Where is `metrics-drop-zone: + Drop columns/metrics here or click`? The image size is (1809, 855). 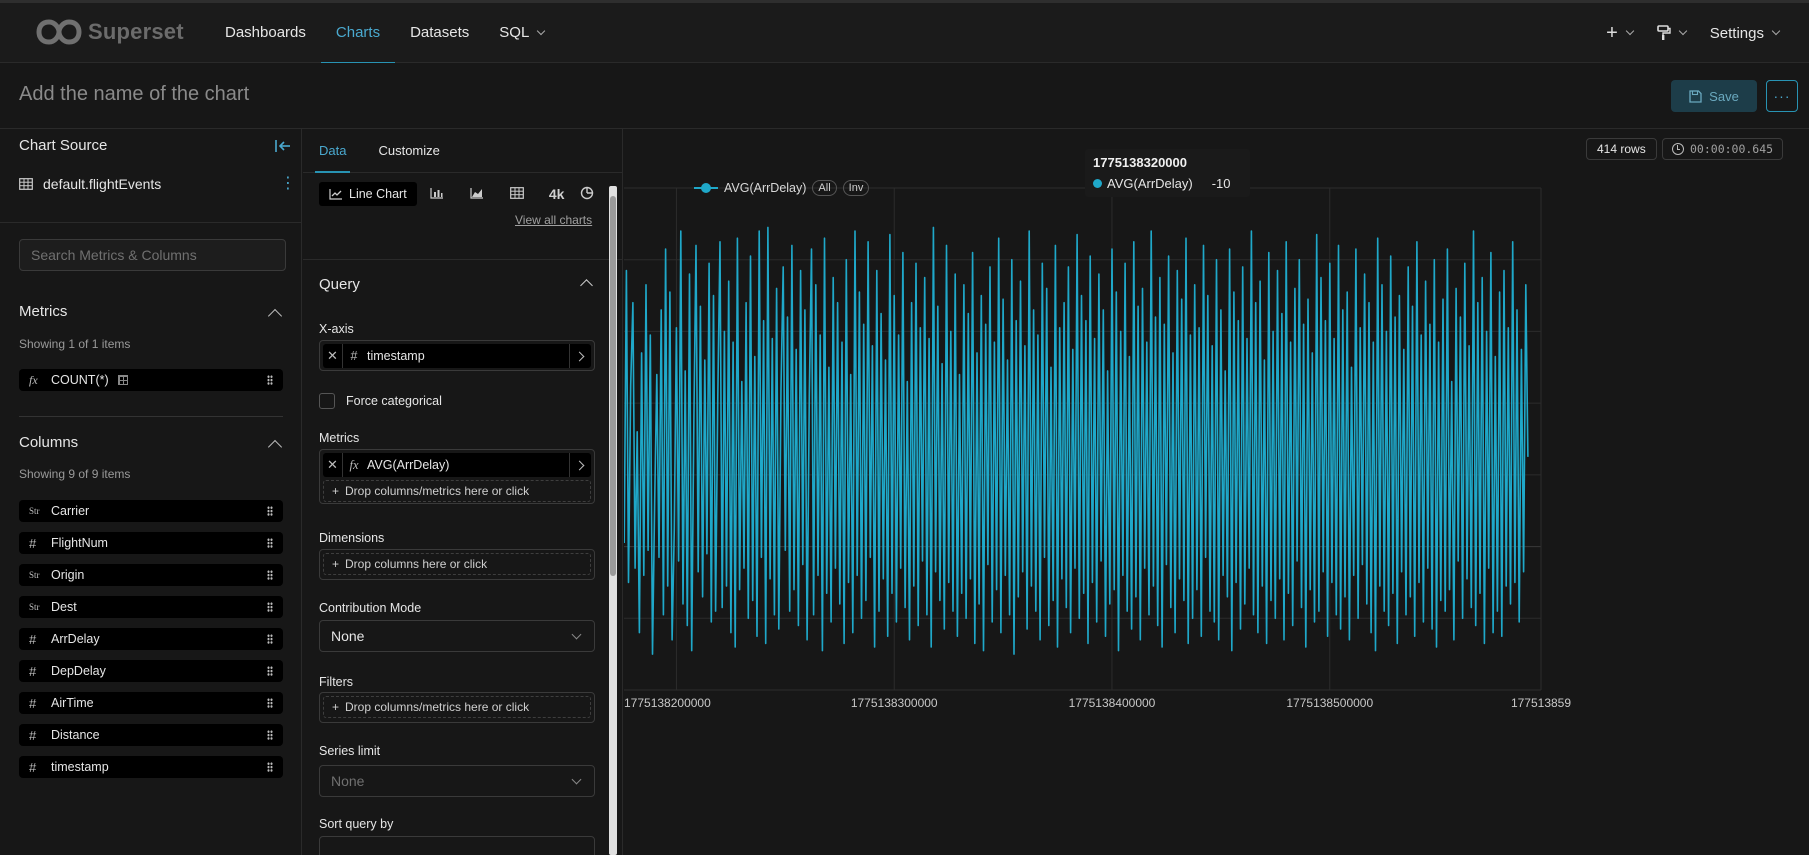 metrics-drop-zone: + Drop columns/metrics here or click is located at coordinates (457, 491).